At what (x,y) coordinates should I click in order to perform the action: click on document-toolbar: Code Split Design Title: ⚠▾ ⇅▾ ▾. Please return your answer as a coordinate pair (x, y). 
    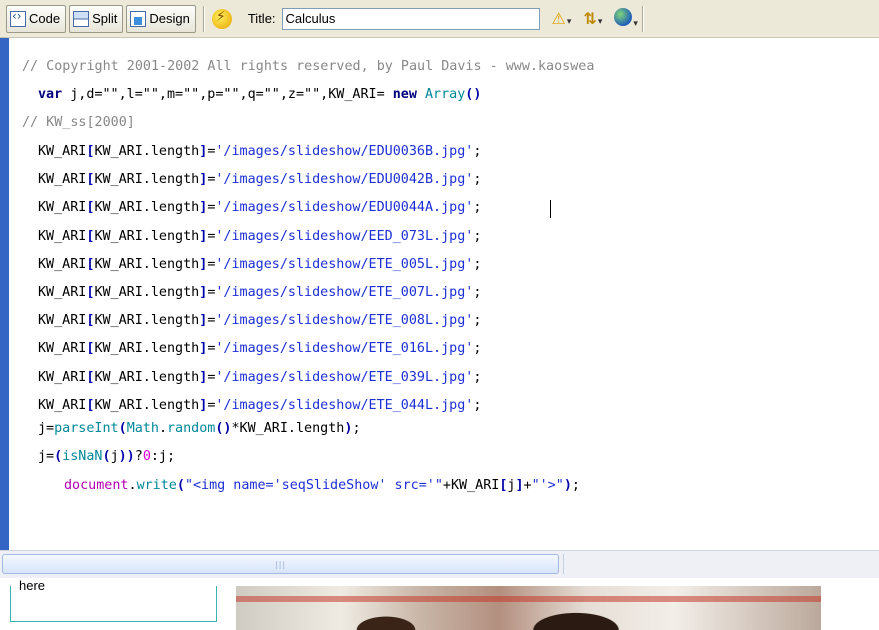
    Looking at the image, I should click on (439, 19).